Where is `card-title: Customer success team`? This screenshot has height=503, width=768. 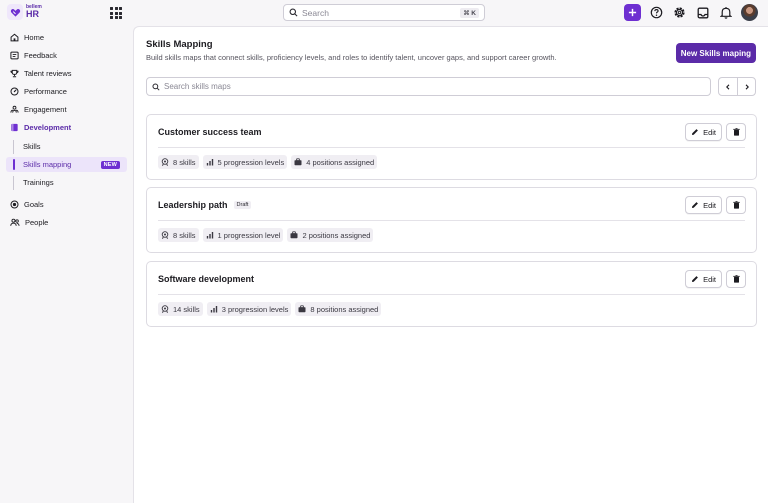 card-title: Customer success team is located at coordinates (210, 132).